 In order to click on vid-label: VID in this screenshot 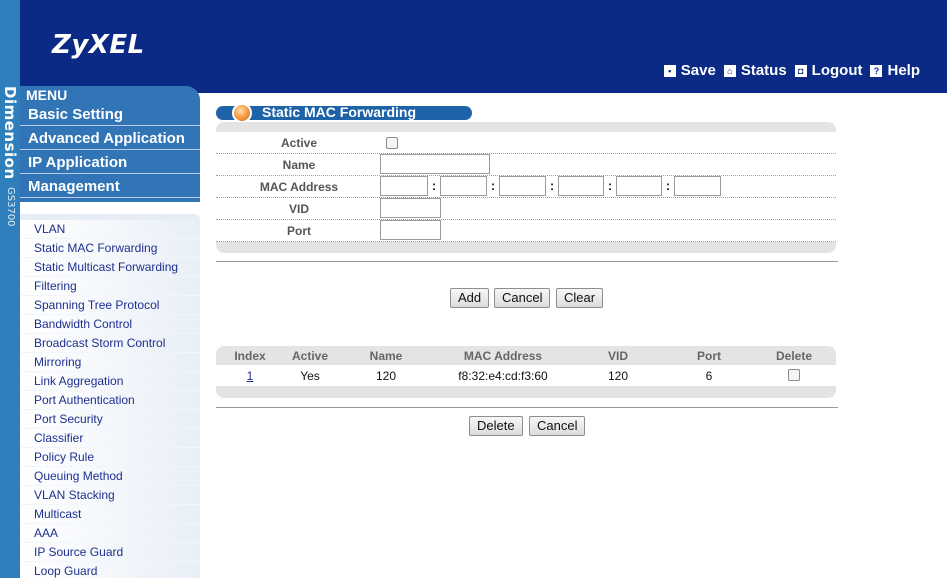, I will do `click(298, 209)`.